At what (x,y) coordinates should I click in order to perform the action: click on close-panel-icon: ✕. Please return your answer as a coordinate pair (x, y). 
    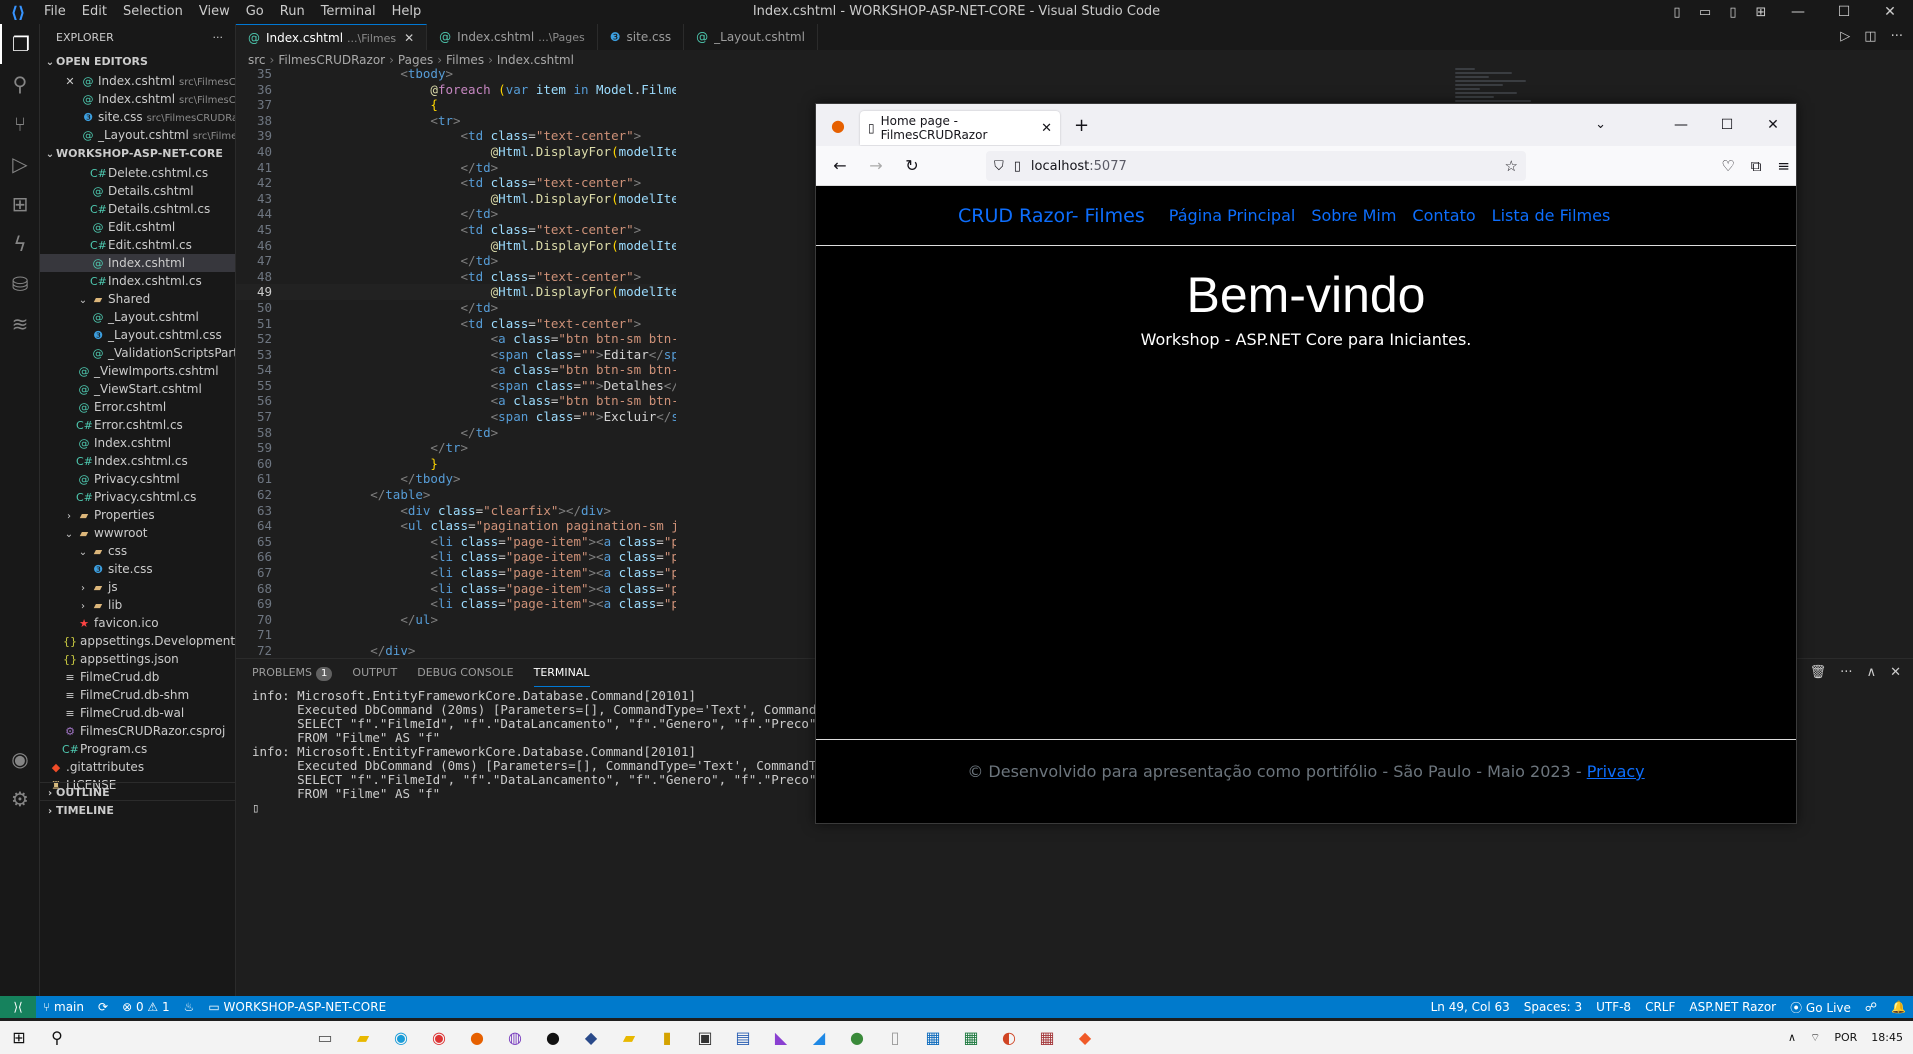
    Looking at the image, I should click on (1895, 672).